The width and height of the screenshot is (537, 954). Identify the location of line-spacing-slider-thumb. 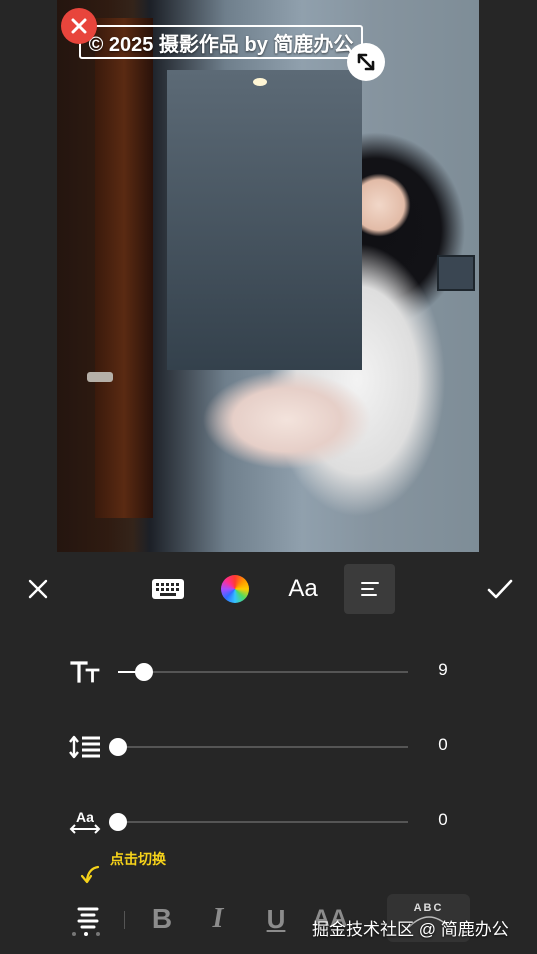
(118, 747).